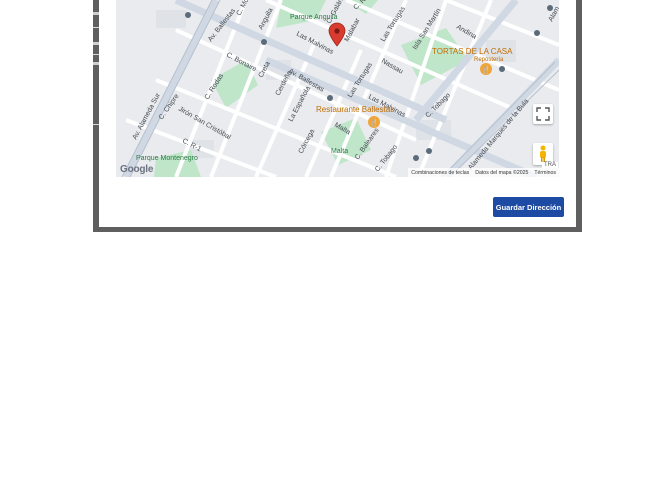 The image size is (652, 480). What do you see at coordinates (543, 153) in the screenshot?
I see `pegman-icon` at bounding box center [543, 153].